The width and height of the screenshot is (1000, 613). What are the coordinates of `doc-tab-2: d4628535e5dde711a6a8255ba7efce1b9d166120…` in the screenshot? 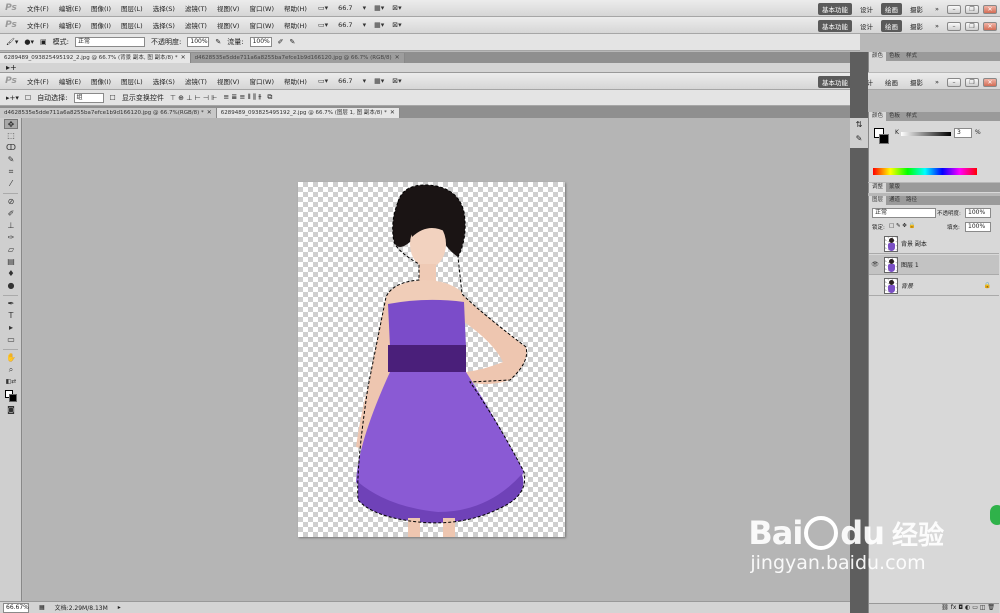 It's located at (297, 58).